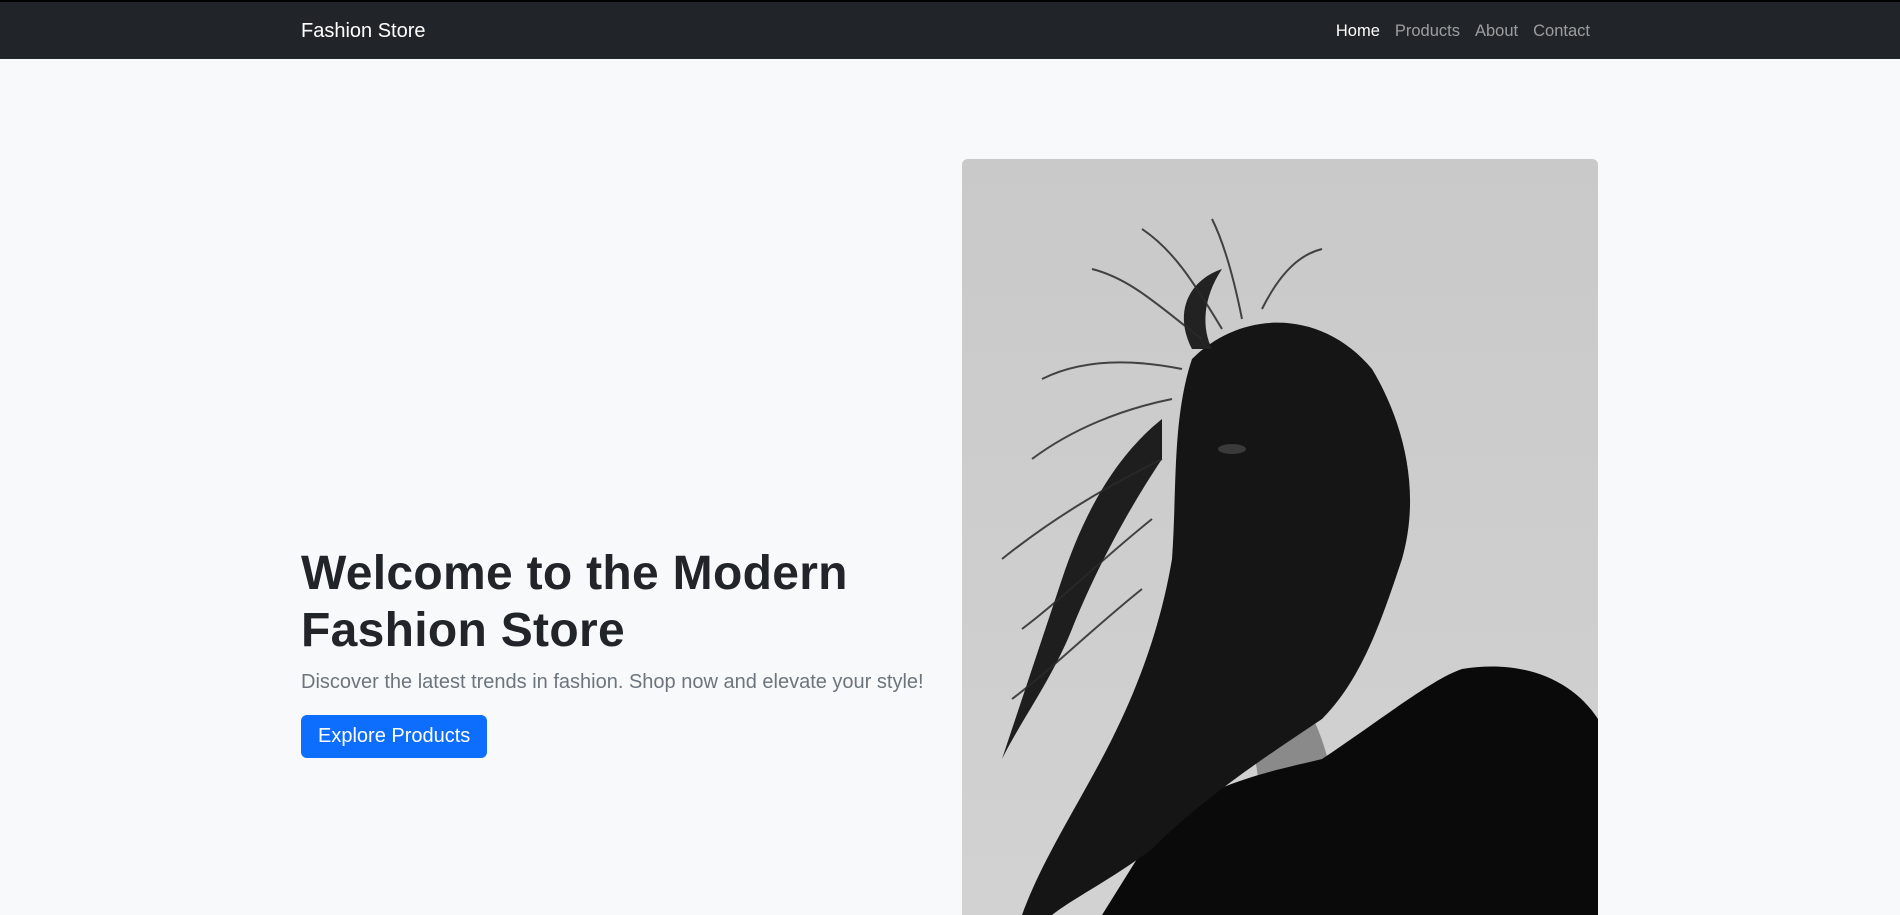 The image size is (1900, 915). Describe the element at coordinates (1463, 31) in the screenshot. I see `nav-links: Home Products About Contact` at that location.